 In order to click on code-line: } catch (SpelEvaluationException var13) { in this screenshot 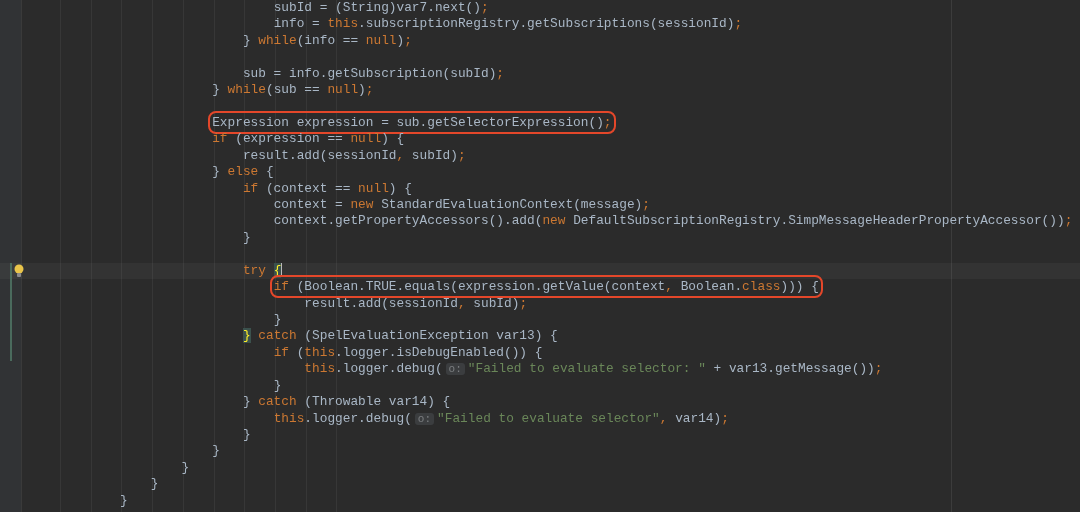, I will do `click(399, 336)`.